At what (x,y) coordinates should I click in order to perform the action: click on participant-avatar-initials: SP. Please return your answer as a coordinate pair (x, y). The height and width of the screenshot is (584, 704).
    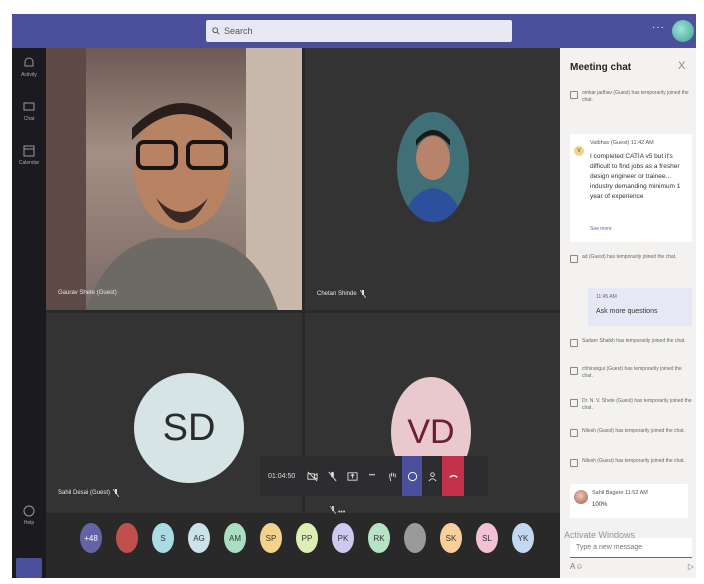
    Looking at the image, I should click on (271, 538).